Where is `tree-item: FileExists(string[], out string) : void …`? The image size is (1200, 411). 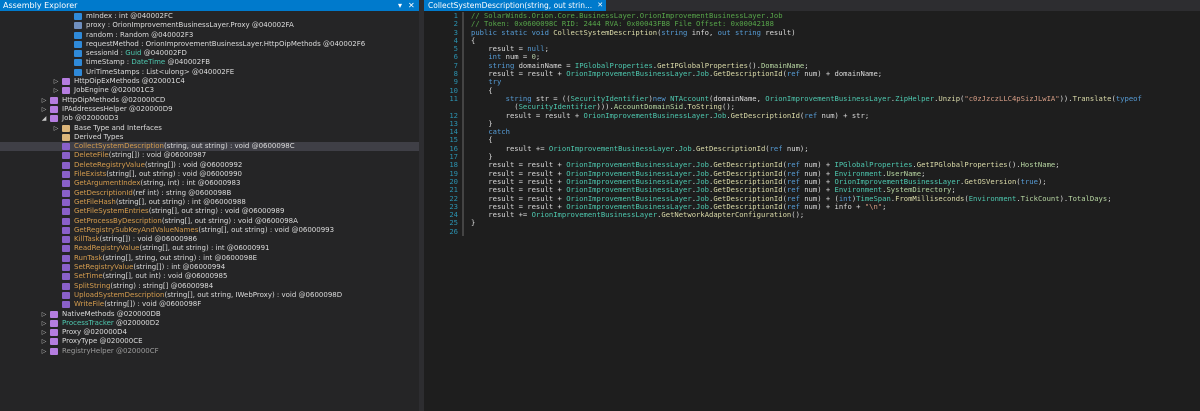 tree-item: FileExists(string[], out string) : void … is located at coordinates (209, 174).